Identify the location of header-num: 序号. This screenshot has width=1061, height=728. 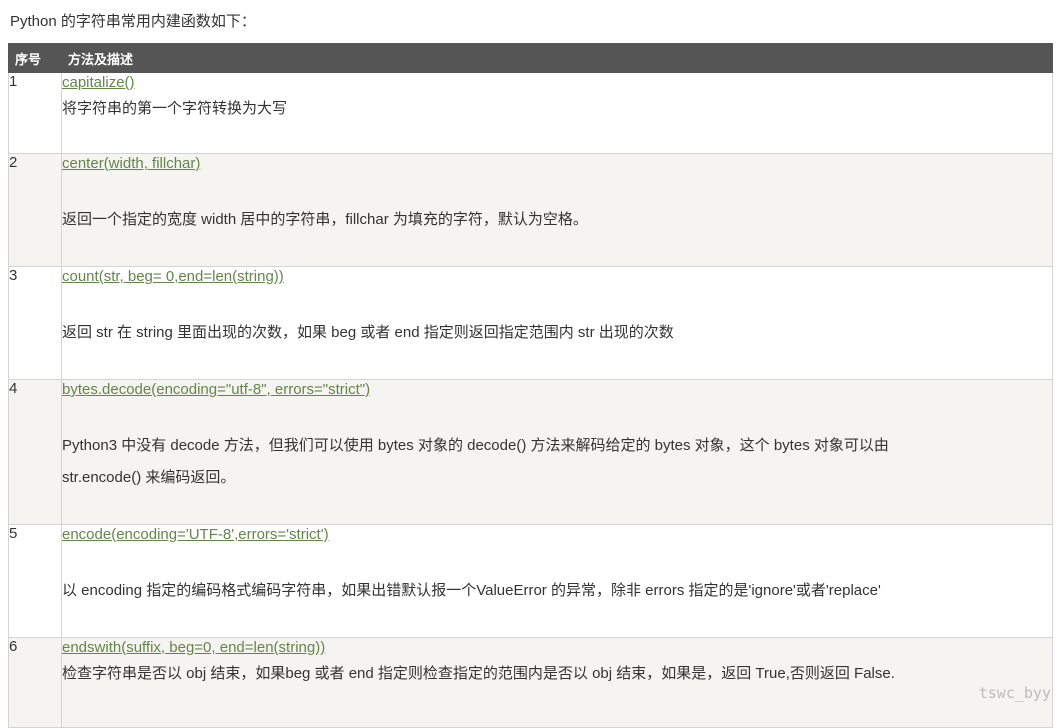
(35, 58).